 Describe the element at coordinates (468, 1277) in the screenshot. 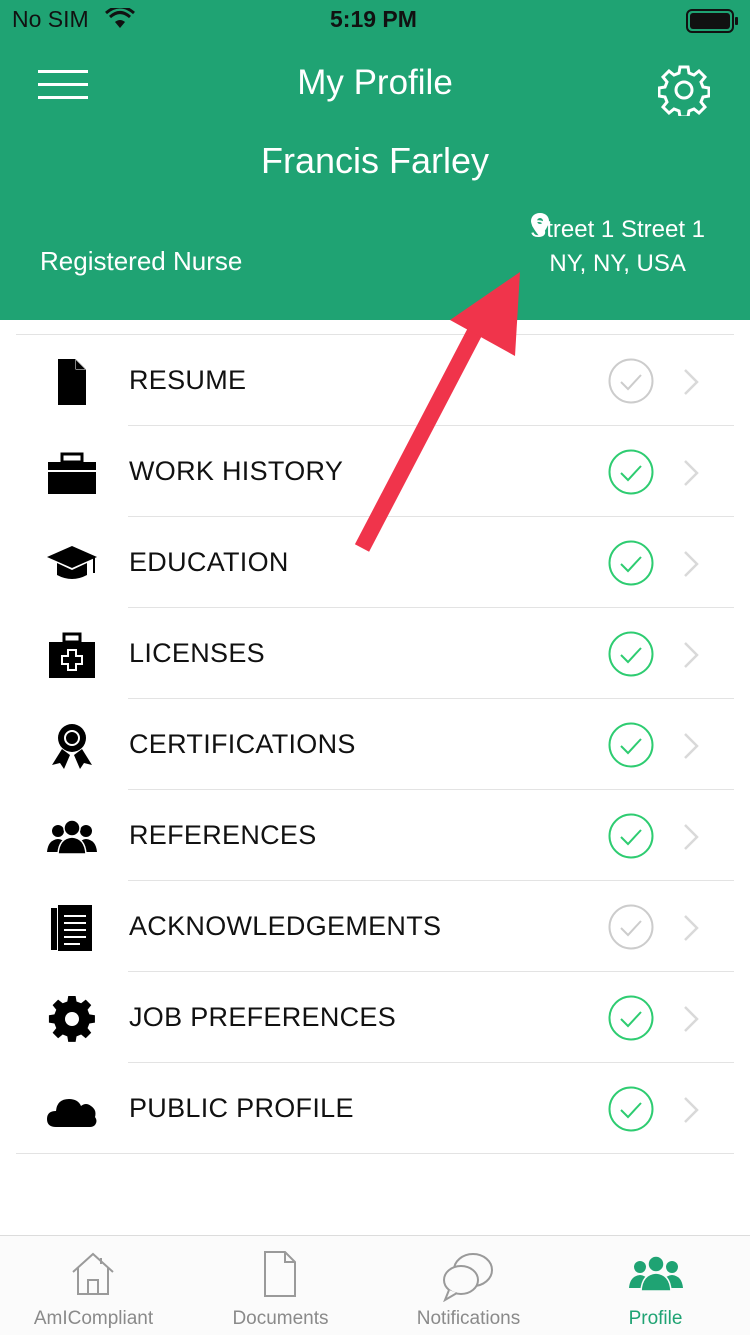

I see `chat-icon` at that location.